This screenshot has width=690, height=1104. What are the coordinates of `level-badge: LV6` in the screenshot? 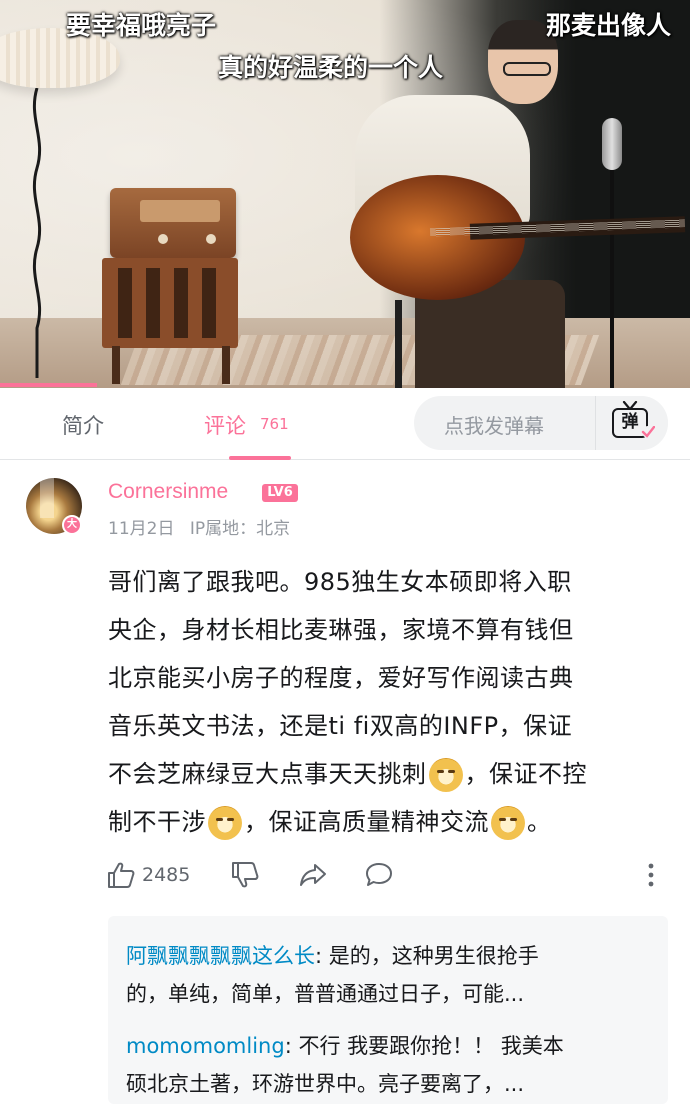 It's located at (280, 493).